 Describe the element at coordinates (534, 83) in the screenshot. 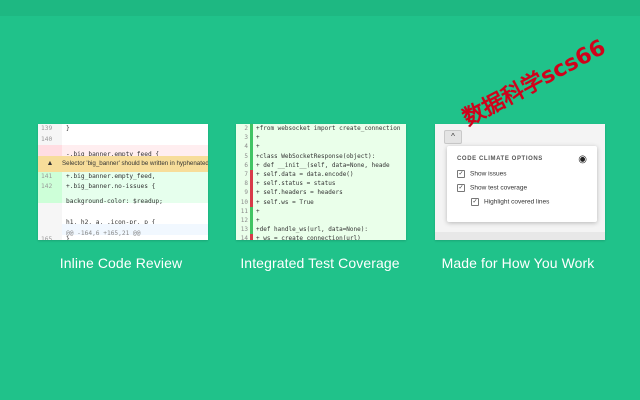

I see `watermark: 数据科学scs66` at that location.